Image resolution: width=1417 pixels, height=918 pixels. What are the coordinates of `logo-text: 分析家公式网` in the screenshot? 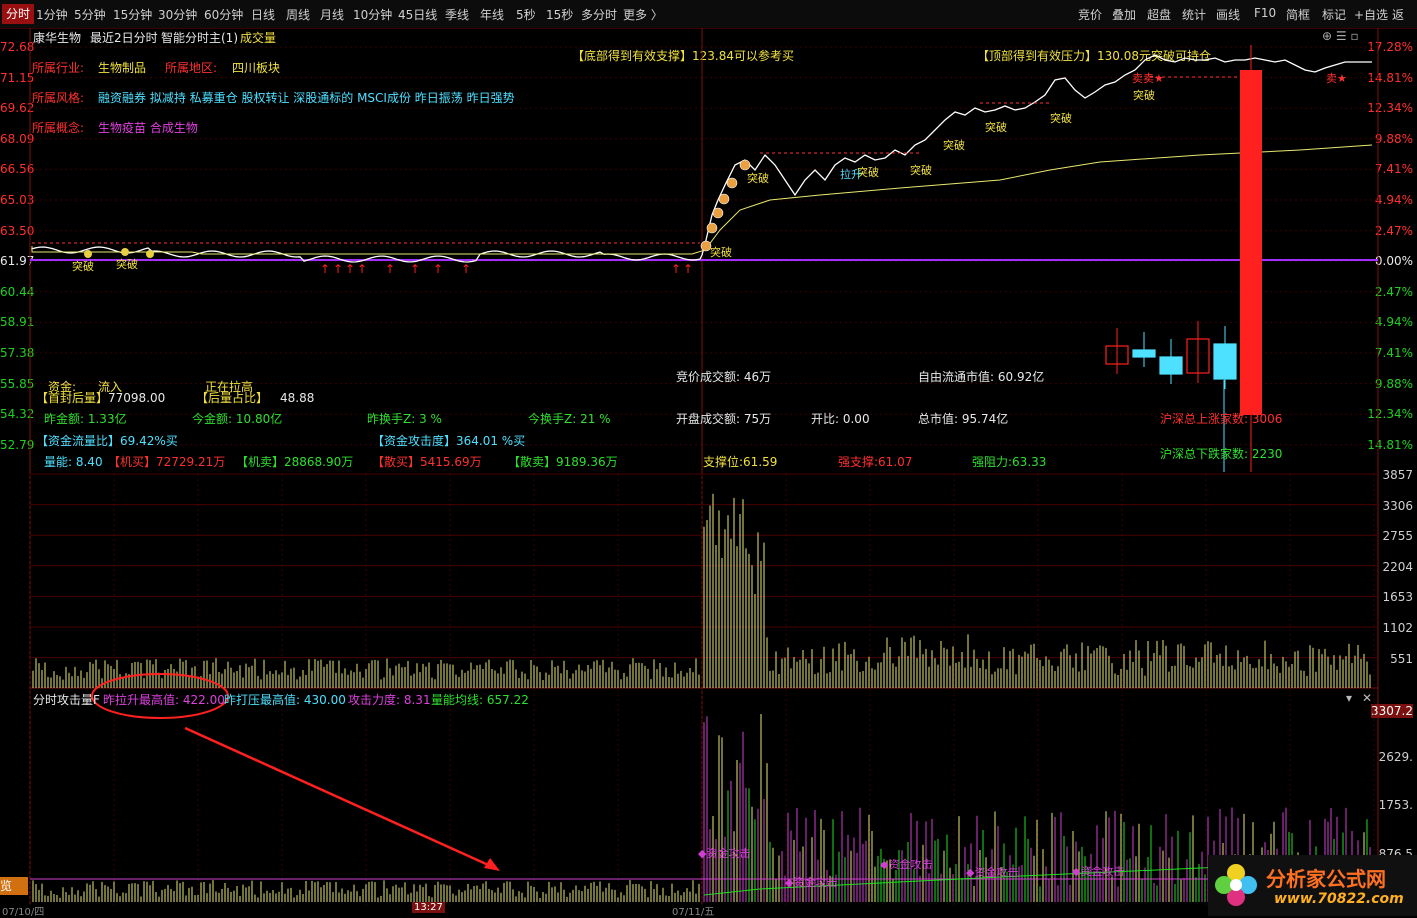 It's located at (1326, 879).